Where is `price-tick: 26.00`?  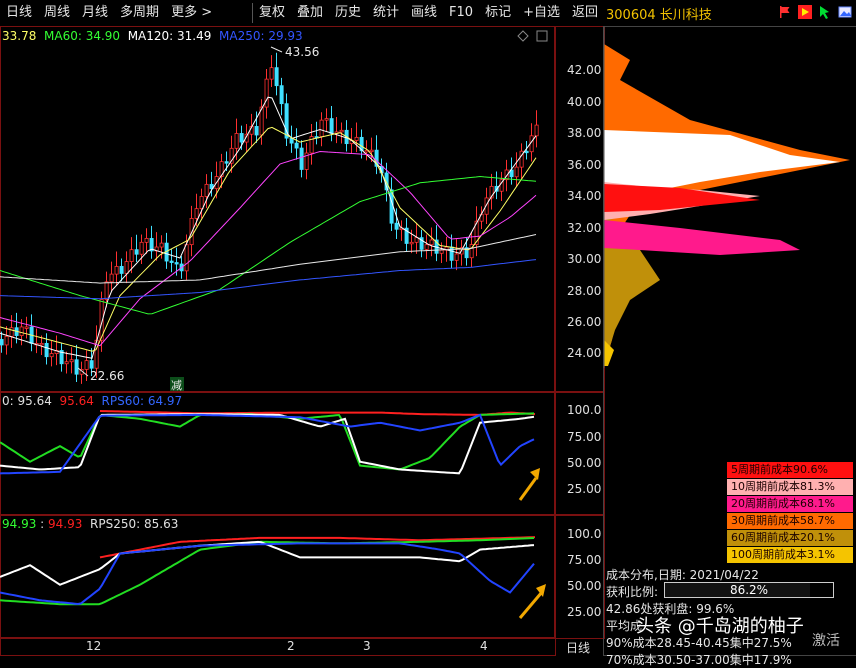 price-tick: 26.00 is located at coordinates (584, 322).